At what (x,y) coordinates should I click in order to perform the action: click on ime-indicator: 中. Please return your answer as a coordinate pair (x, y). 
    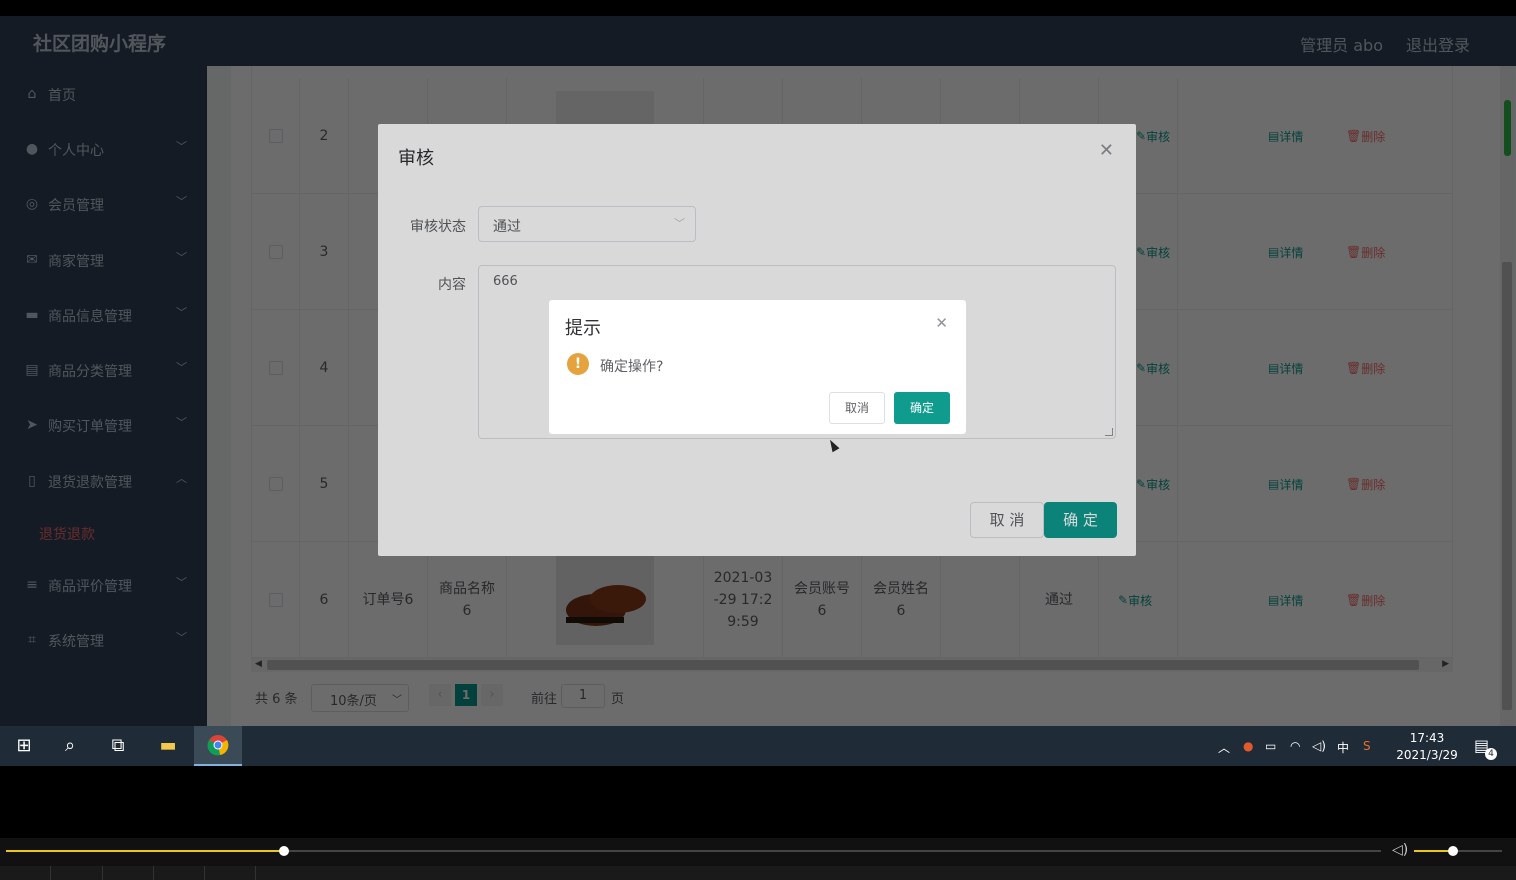
    Looking at the image, I should click on (1343, 747).